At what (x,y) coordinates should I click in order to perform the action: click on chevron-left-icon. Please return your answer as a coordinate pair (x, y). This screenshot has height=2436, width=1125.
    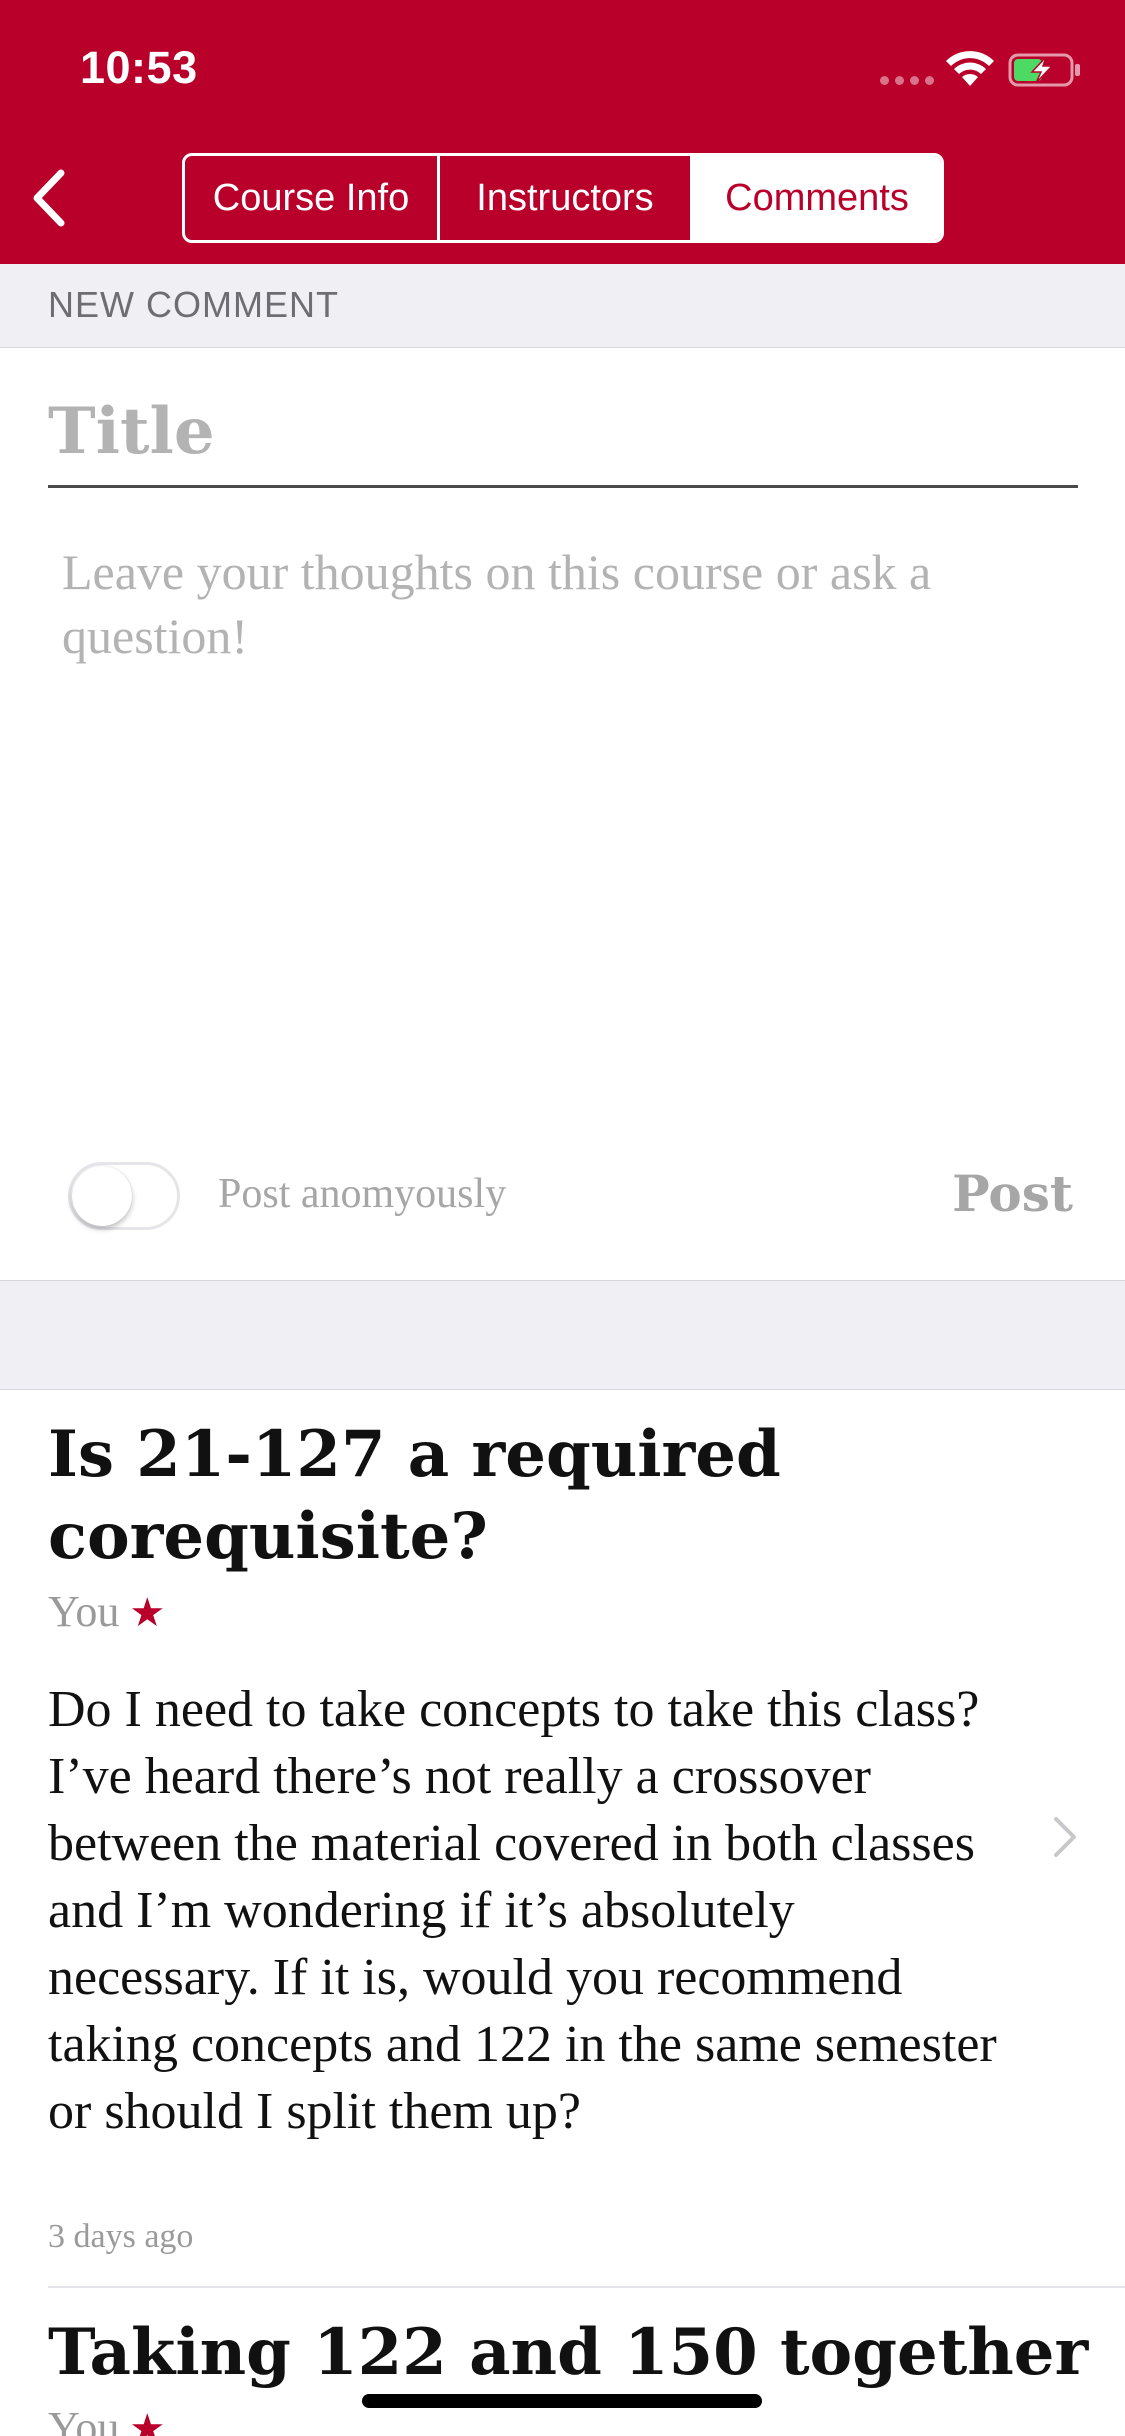
    Looking at the image, I should click on (49, 198).